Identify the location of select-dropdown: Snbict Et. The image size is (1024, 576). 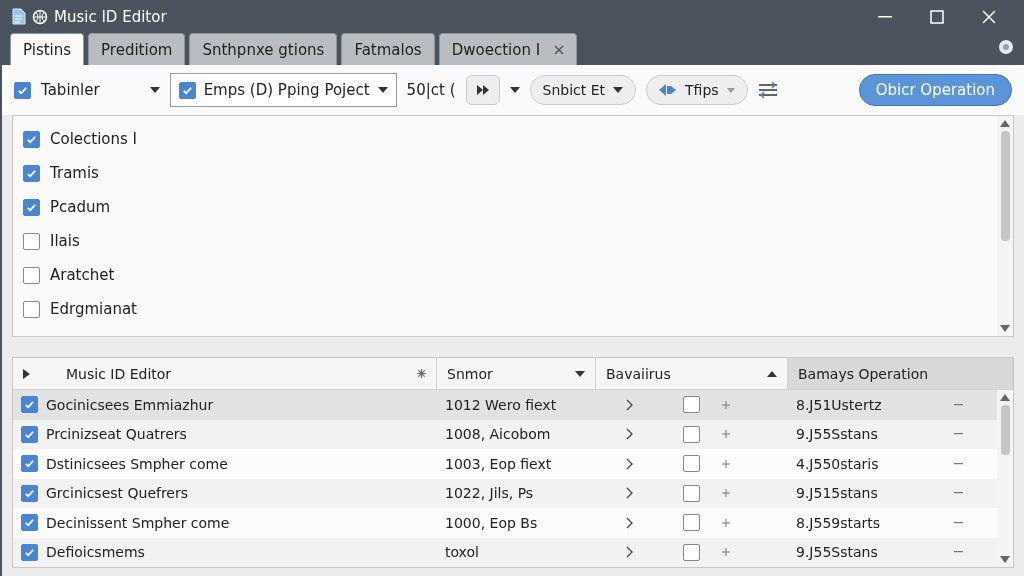
(582, 90).